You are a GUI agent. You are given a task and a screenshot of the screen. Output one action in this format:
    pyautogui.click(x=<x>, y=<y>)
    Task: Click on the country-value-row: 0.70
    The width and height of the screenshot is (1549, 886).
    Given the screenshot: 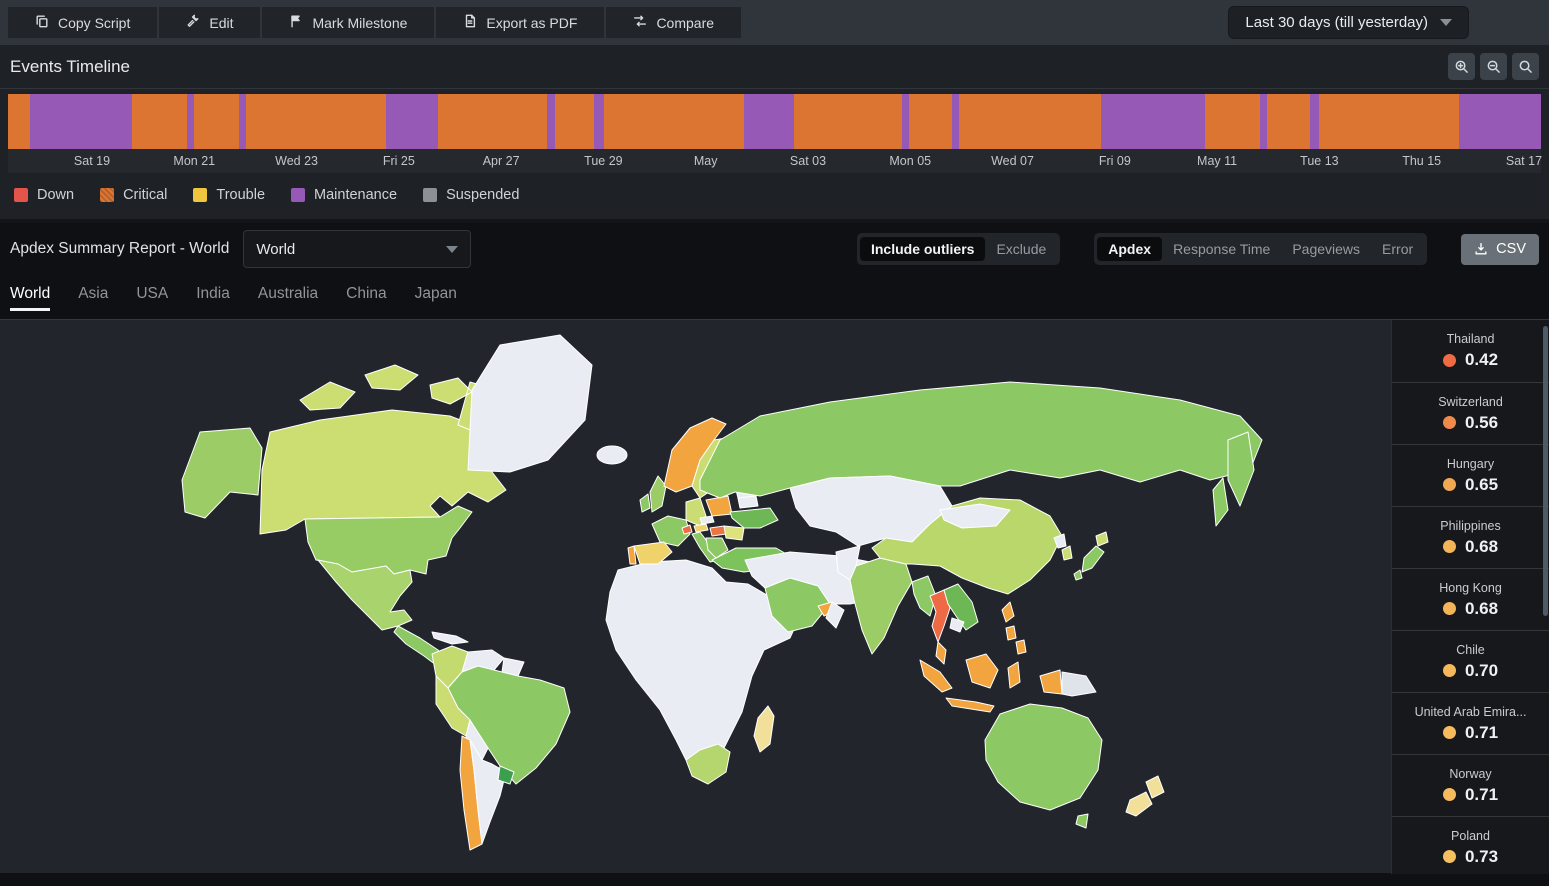 What is the action you would take?
    pyautogui.click(x=1470, y=671)
    